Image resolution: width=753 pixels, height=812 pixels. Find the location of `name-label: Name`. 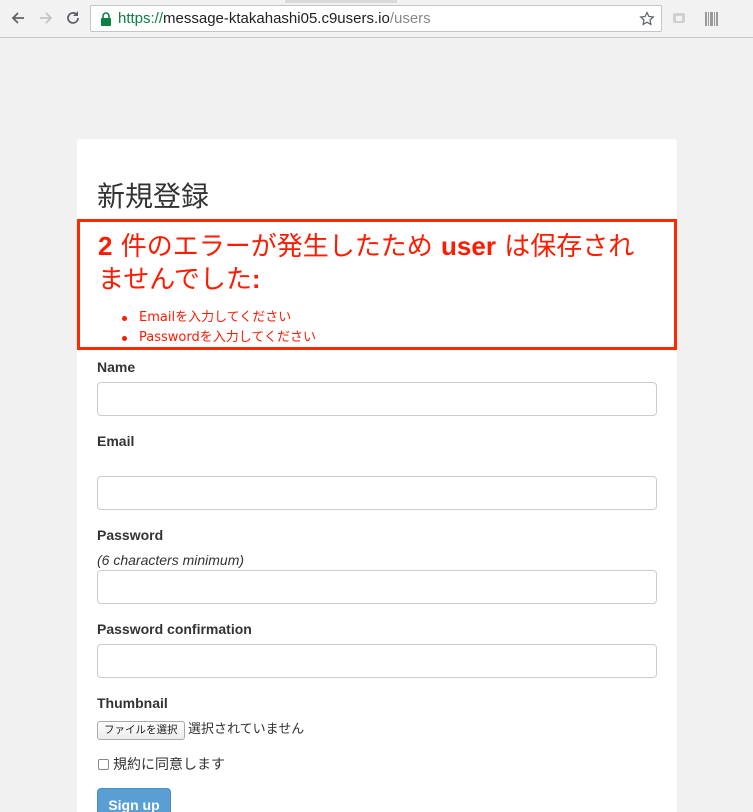

name-label: Name is located at coordinates (116, 367).